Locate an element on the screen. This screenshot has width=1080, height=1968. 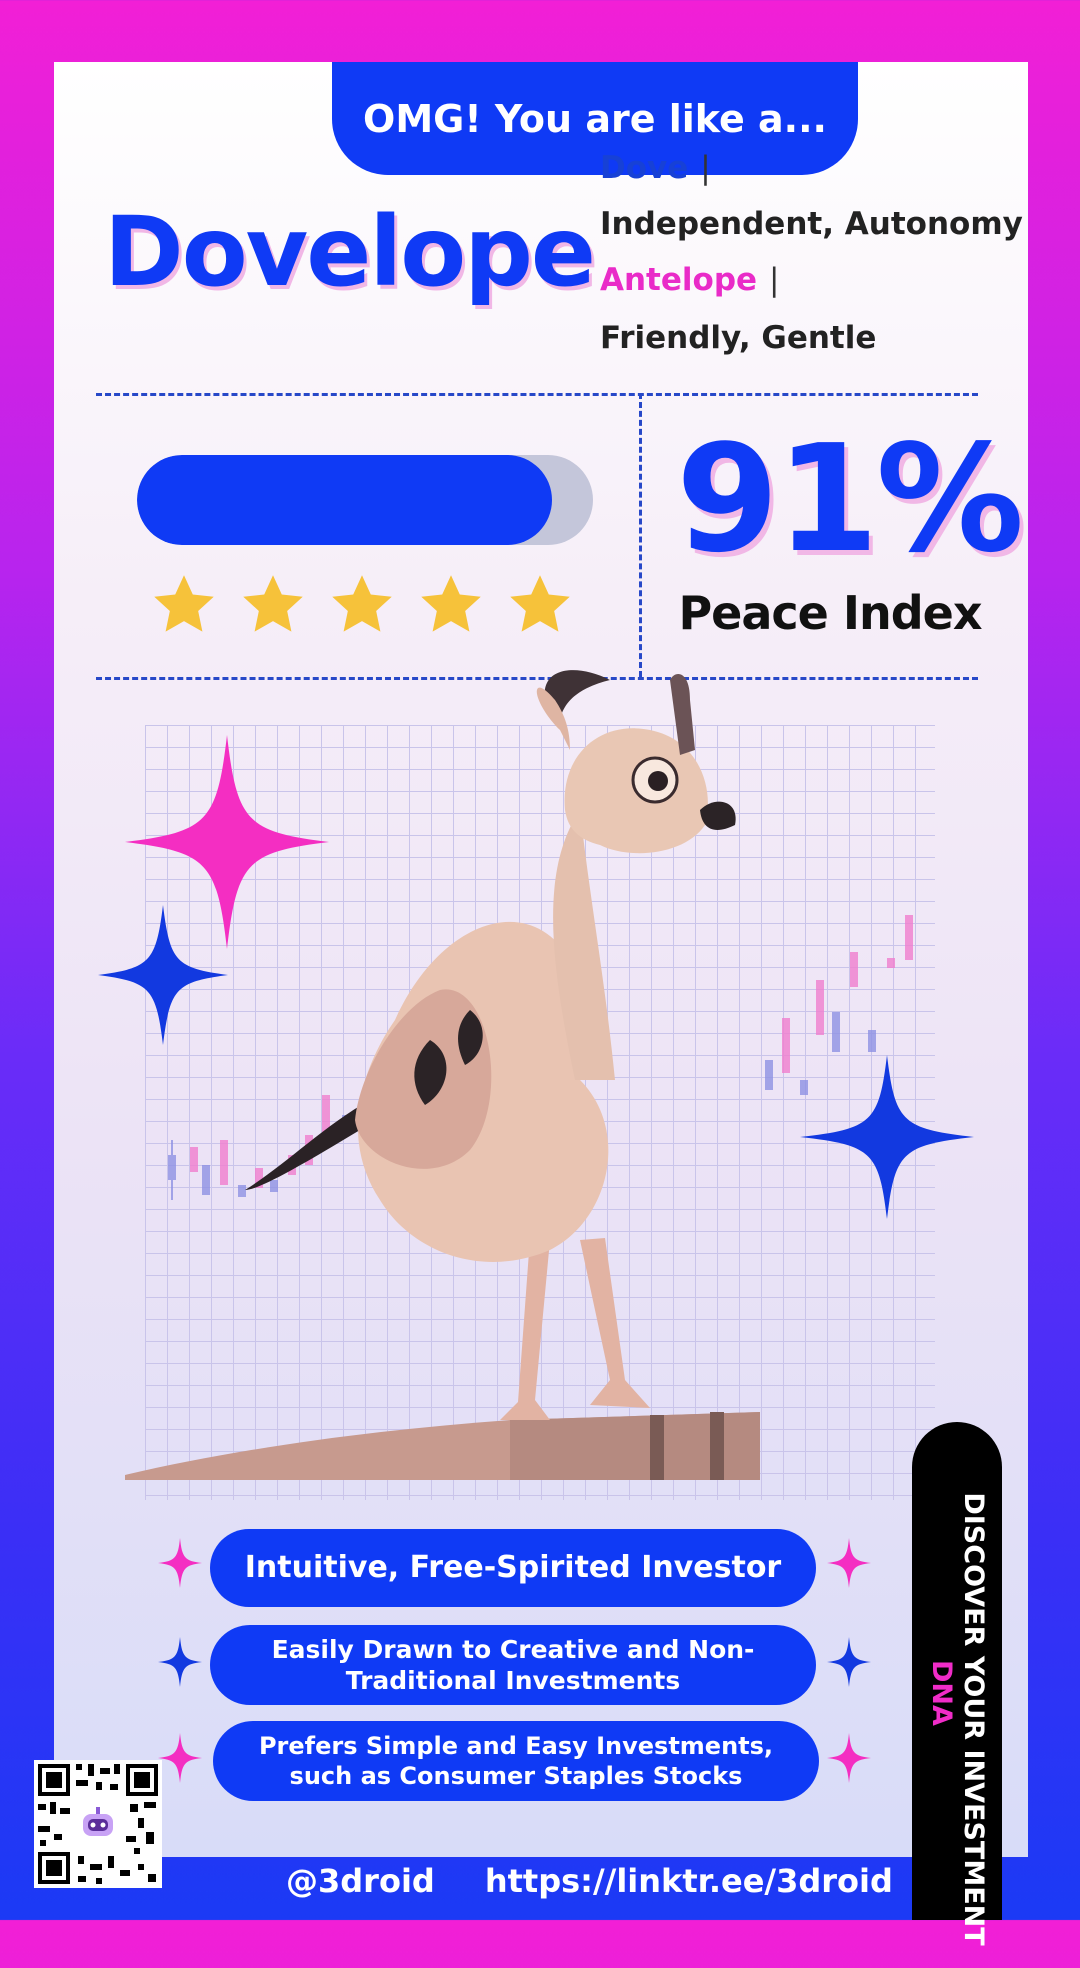
peace-progress-fill is located at coordinates (344, 500).